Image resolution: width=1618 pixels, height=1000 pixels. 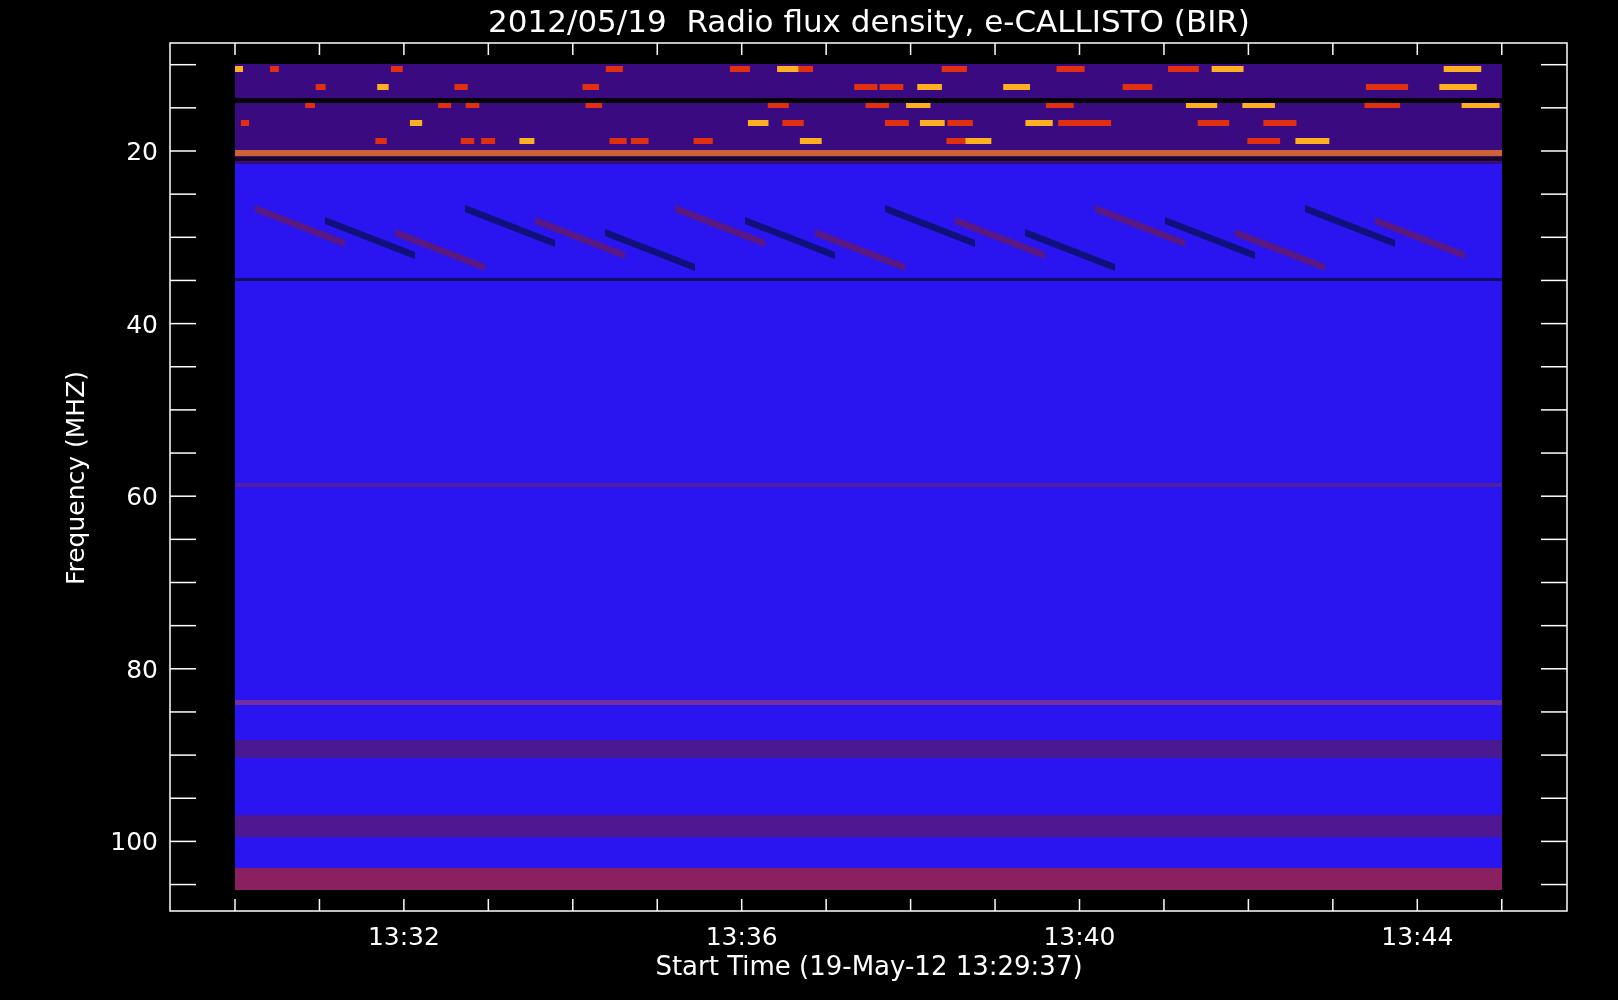 What do you see at coordinates (142, 497) in the screenshot?
I see `tick-label: 60` at bounding box center [142, 497].